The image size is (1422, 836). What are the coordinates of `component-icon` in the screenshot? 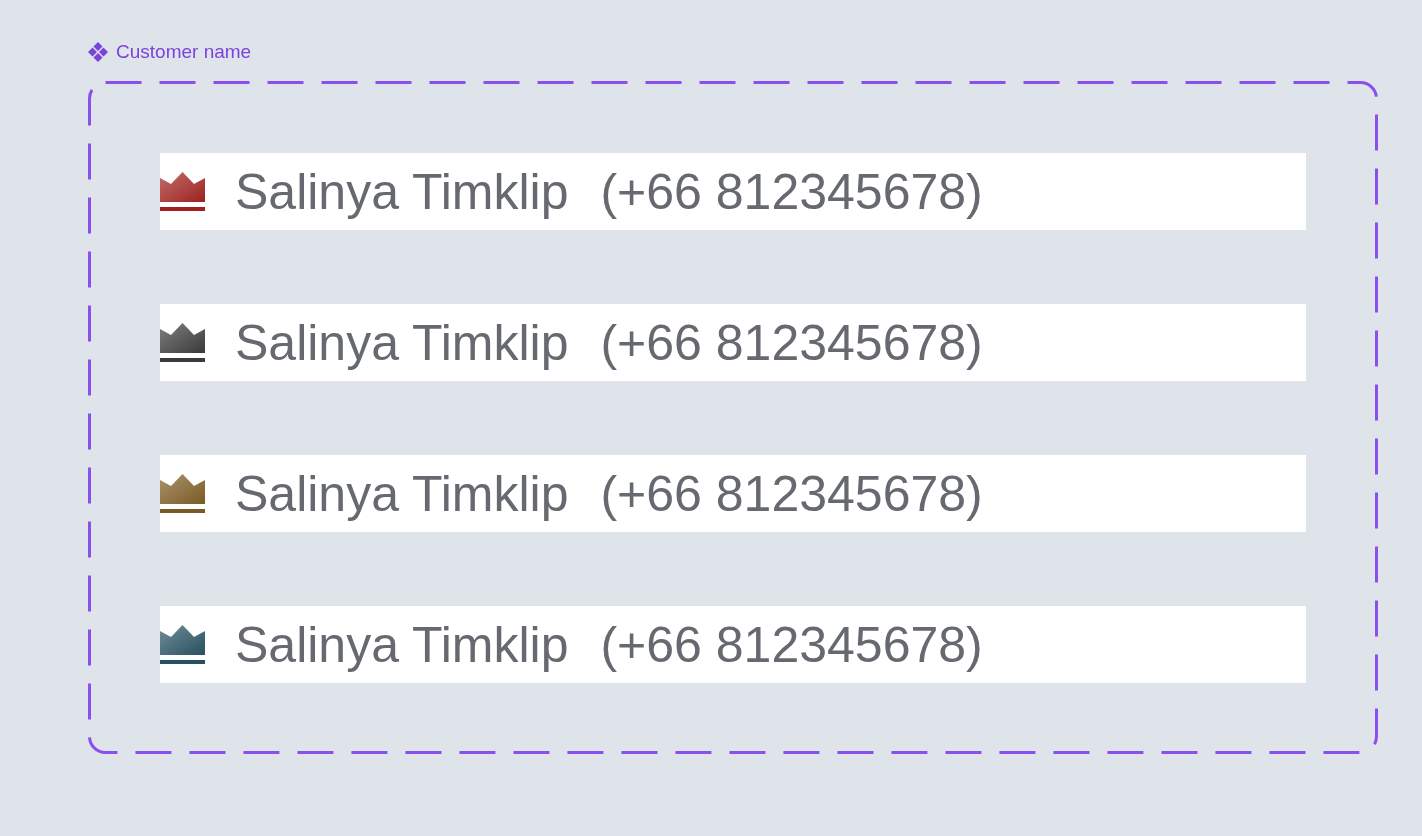 It's located at (98, 52).